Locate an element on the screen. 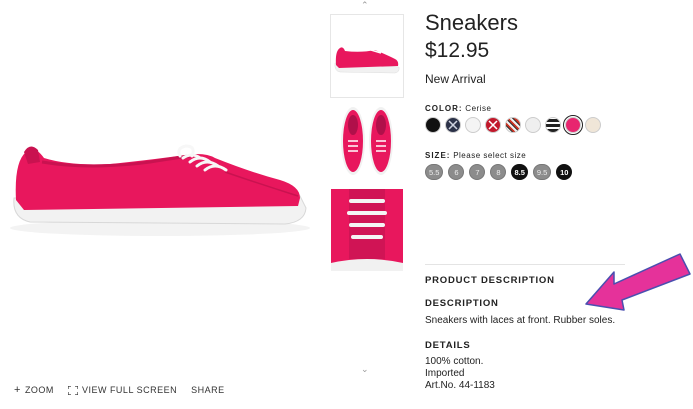 The width and height of the screenshot is (693, 409). color-swatch-navy-pattern is located at coordinates (453, 125).